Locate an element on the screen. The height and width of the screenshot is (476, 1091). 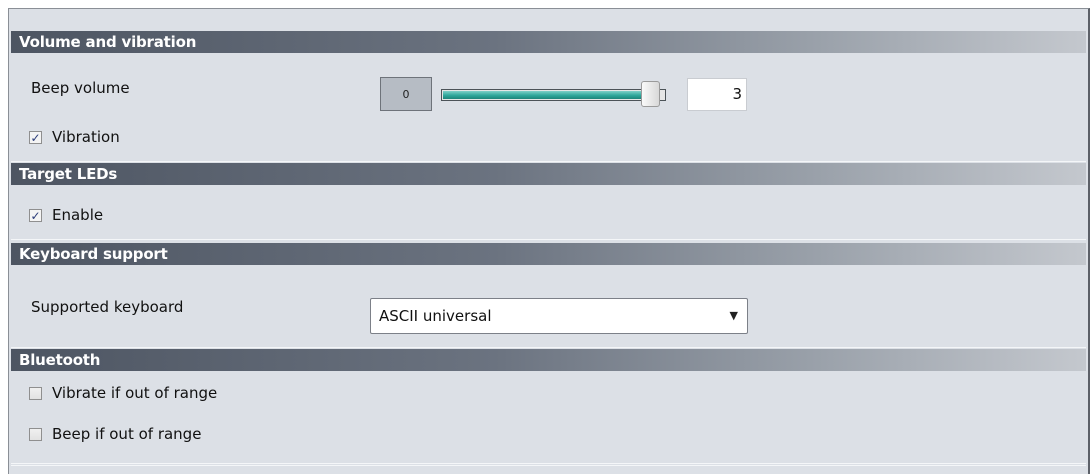
beep-volume-slider-track is located at coordinates (553, 95).